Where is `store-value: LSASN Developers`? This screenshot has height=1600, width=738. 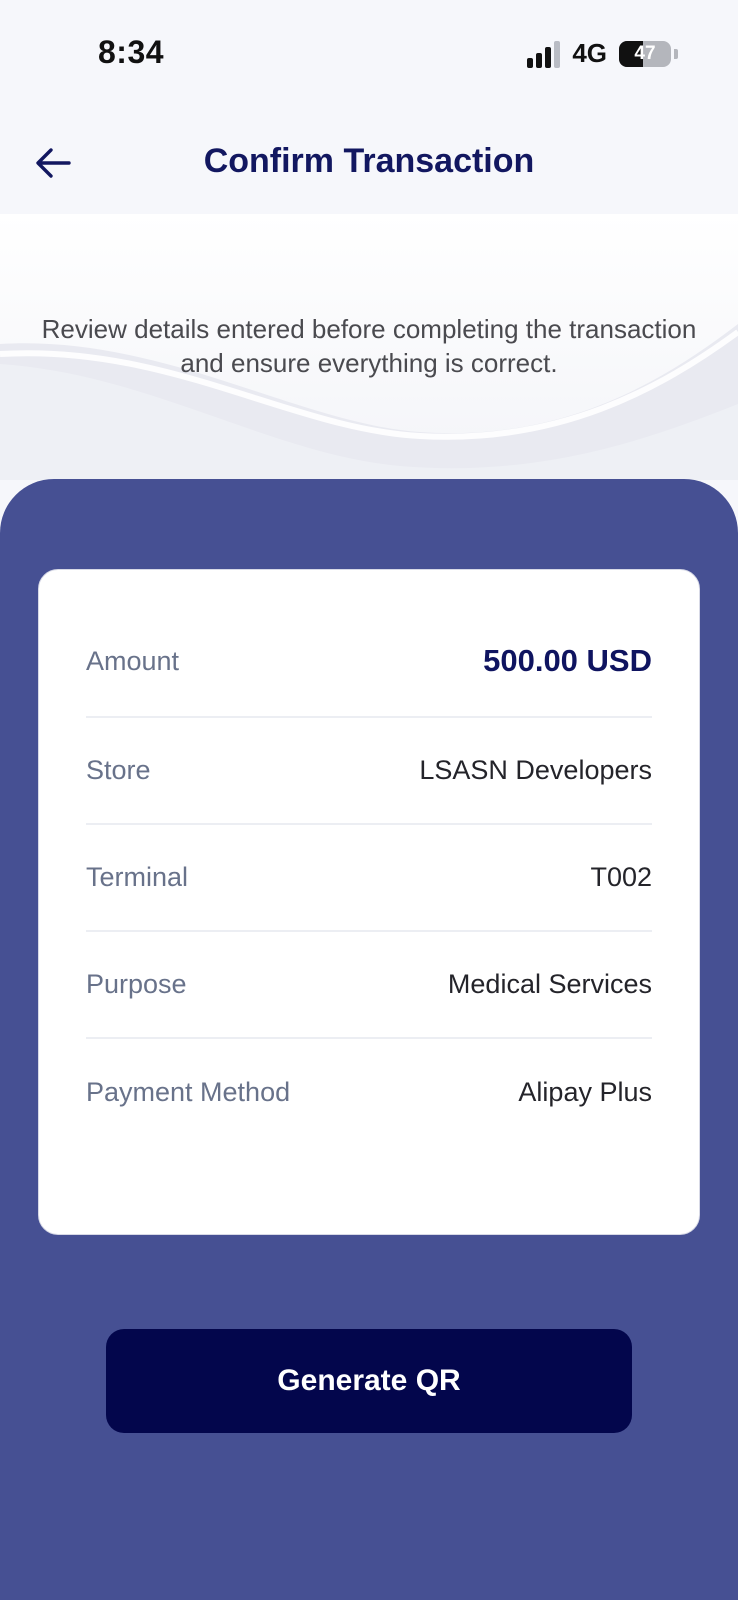
store-value: LSASN Developers is located at coordinates (535, 770).